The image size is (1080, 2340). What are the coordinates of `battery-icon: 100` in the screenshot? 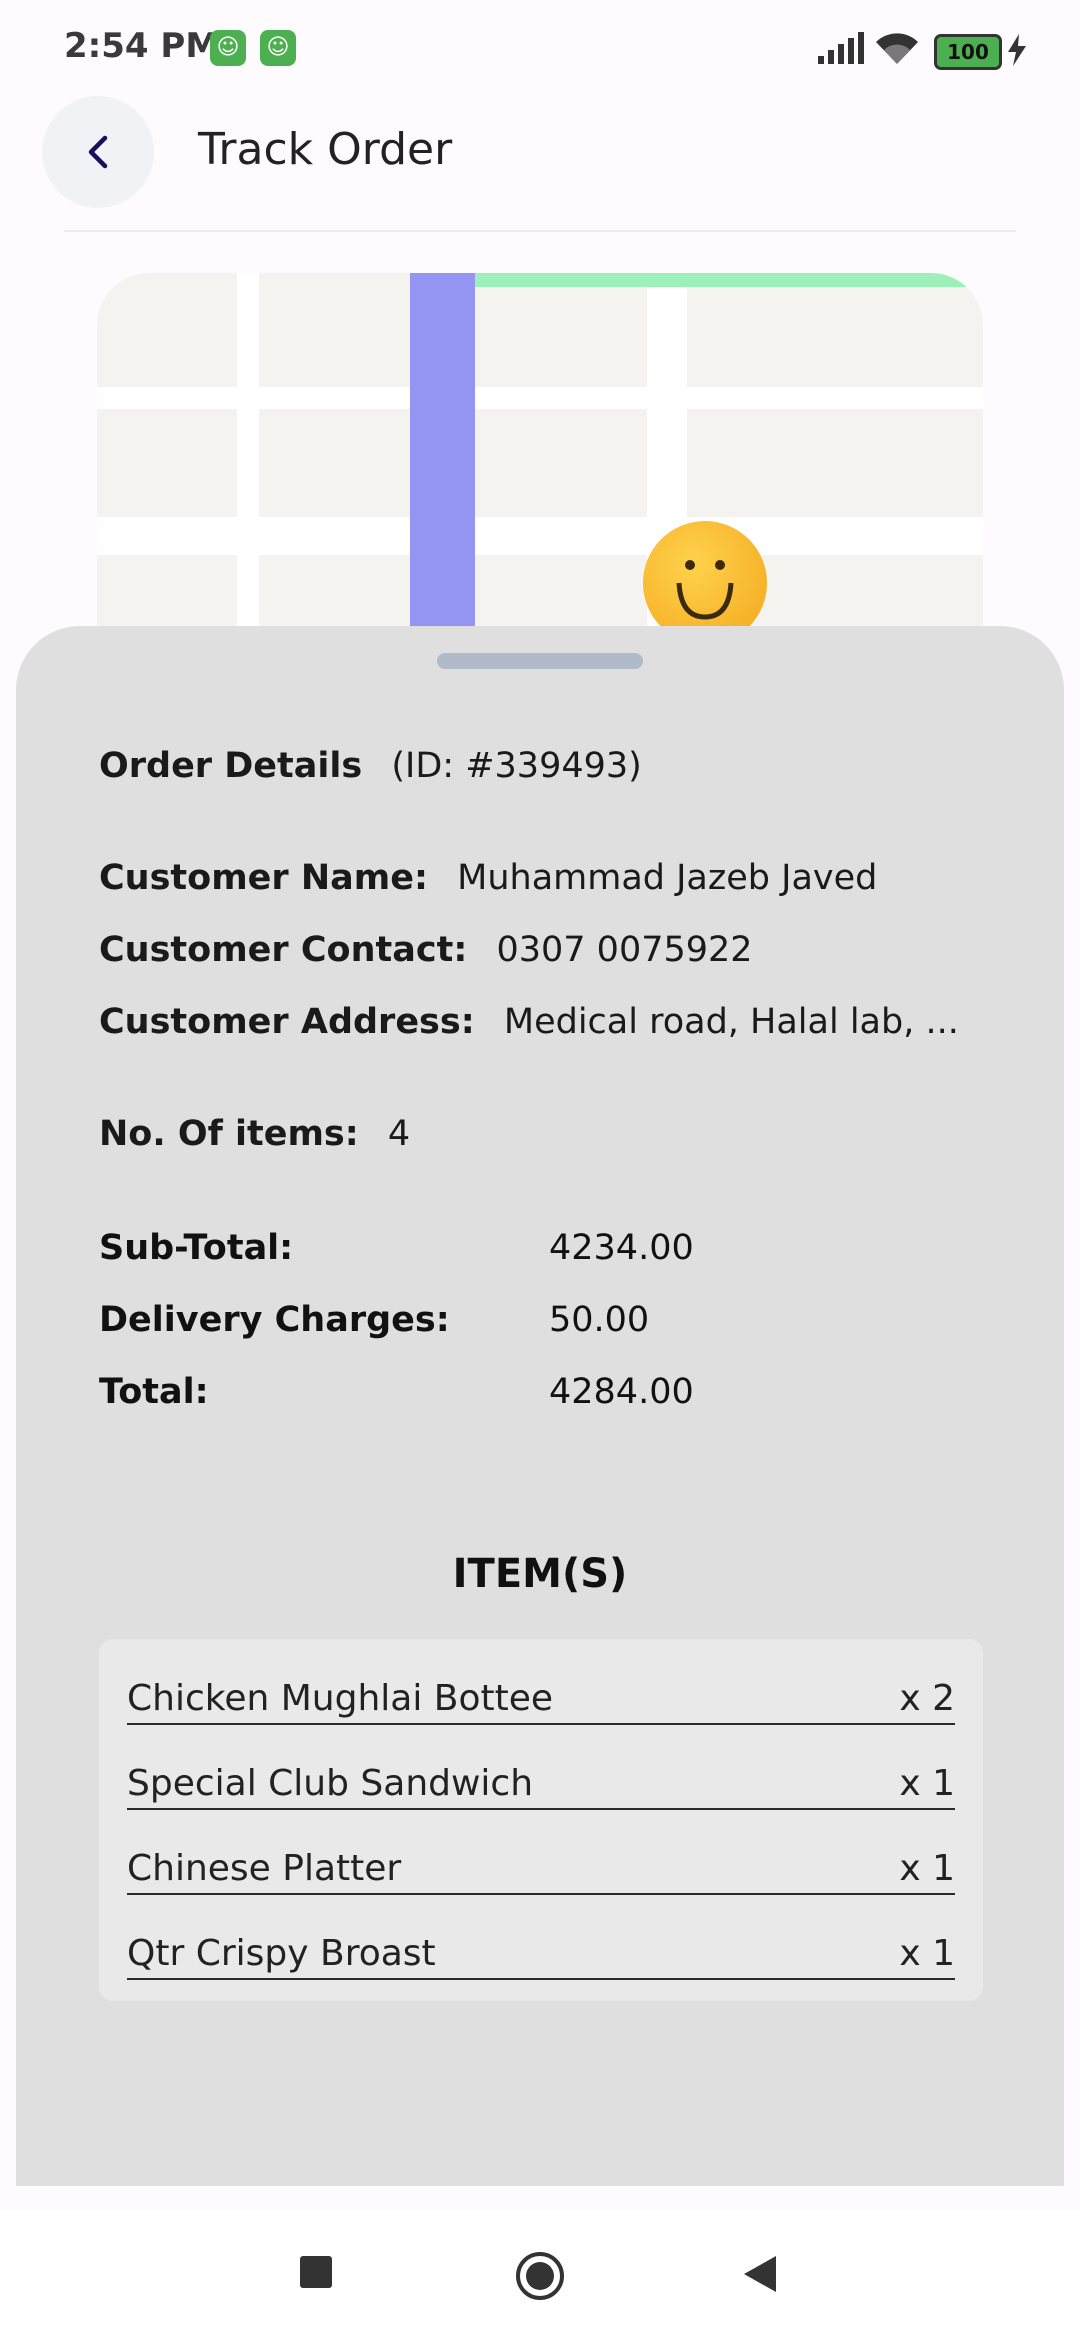 It's located at (968, 52).